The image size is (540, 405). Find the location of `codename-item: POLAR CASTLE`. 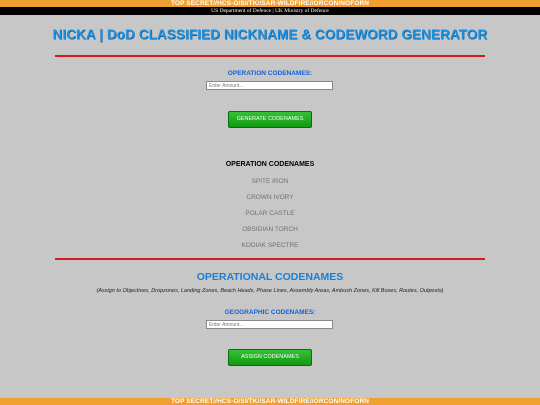

codename-item: POLAR CASTLE is located at coordinates (270, 213).